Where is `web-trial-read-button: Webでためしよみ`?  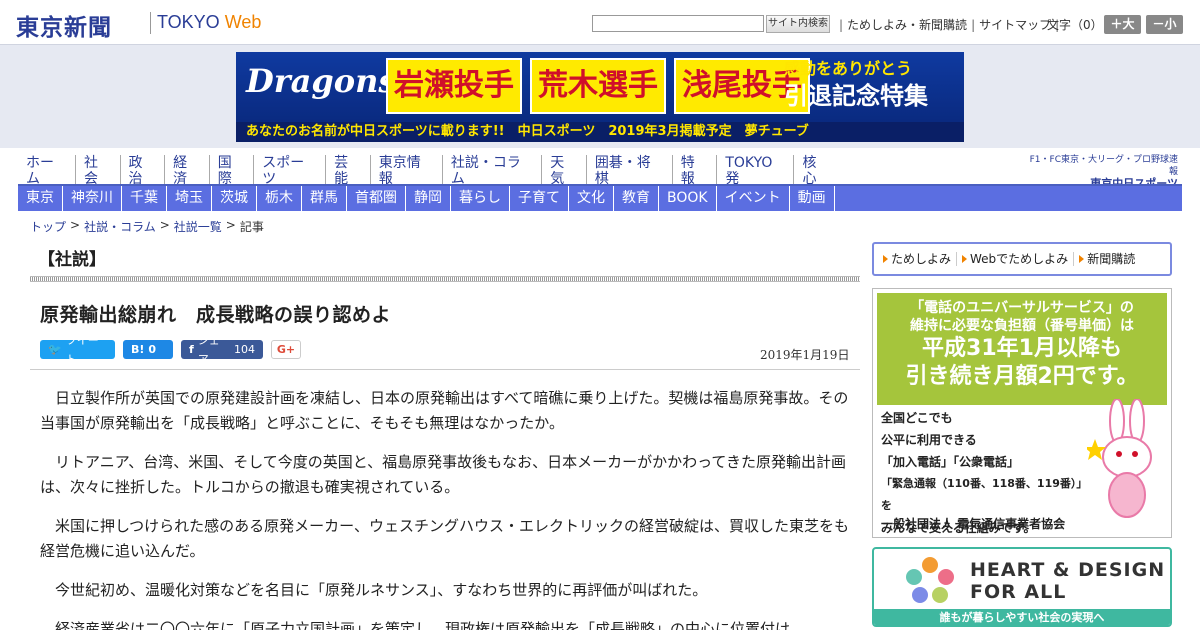
web-trial-read-button: Webでためしよみ is located at coordinates (1016, 259).